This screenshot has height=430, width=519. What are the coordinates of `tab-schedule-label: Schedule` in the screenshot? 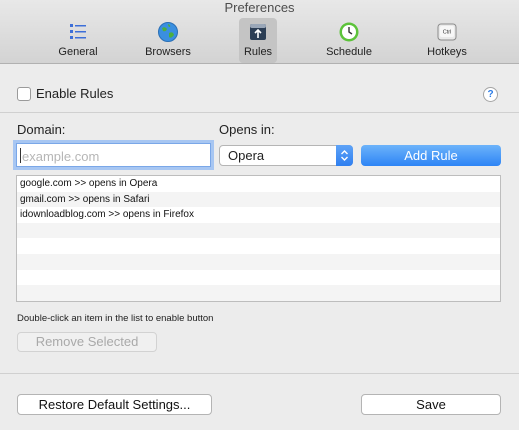 It's located at (349, 52).